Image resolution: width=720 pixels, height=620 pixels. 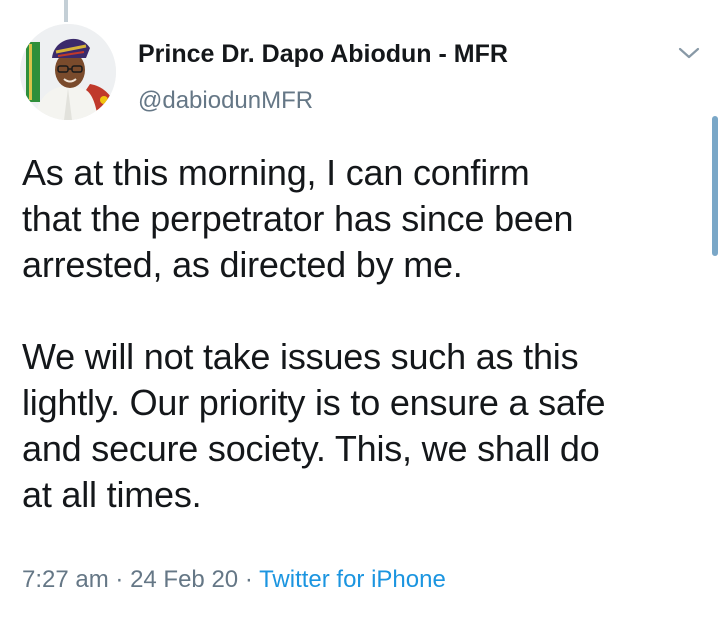 What do you see at coordinates (352, 579) in the screenshot?
I see `tweet-source-link: Twitter for iPhone` at bounding box center [352, 579].